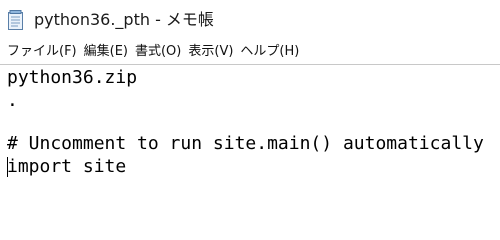 This screenshot has height=240, width=500. What do you see at coordinates (106, 52) in the screenshot?
I see `menu-edit: 編集(E)` at bounding box center [106, 52].